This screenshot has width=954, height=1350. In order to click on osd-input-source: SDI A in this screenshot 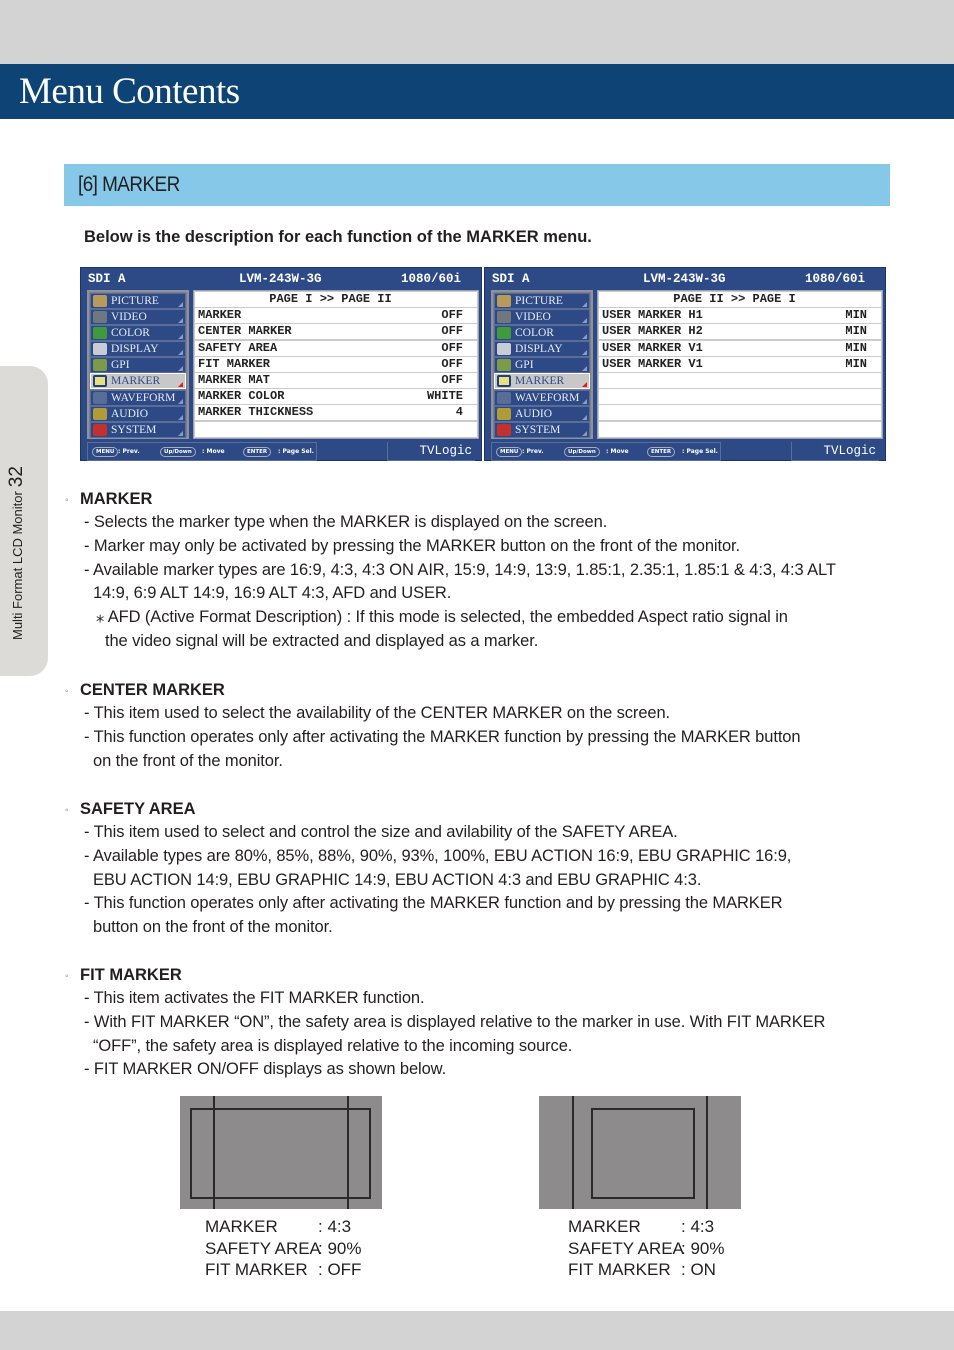, I will do `click(511, 279)`.